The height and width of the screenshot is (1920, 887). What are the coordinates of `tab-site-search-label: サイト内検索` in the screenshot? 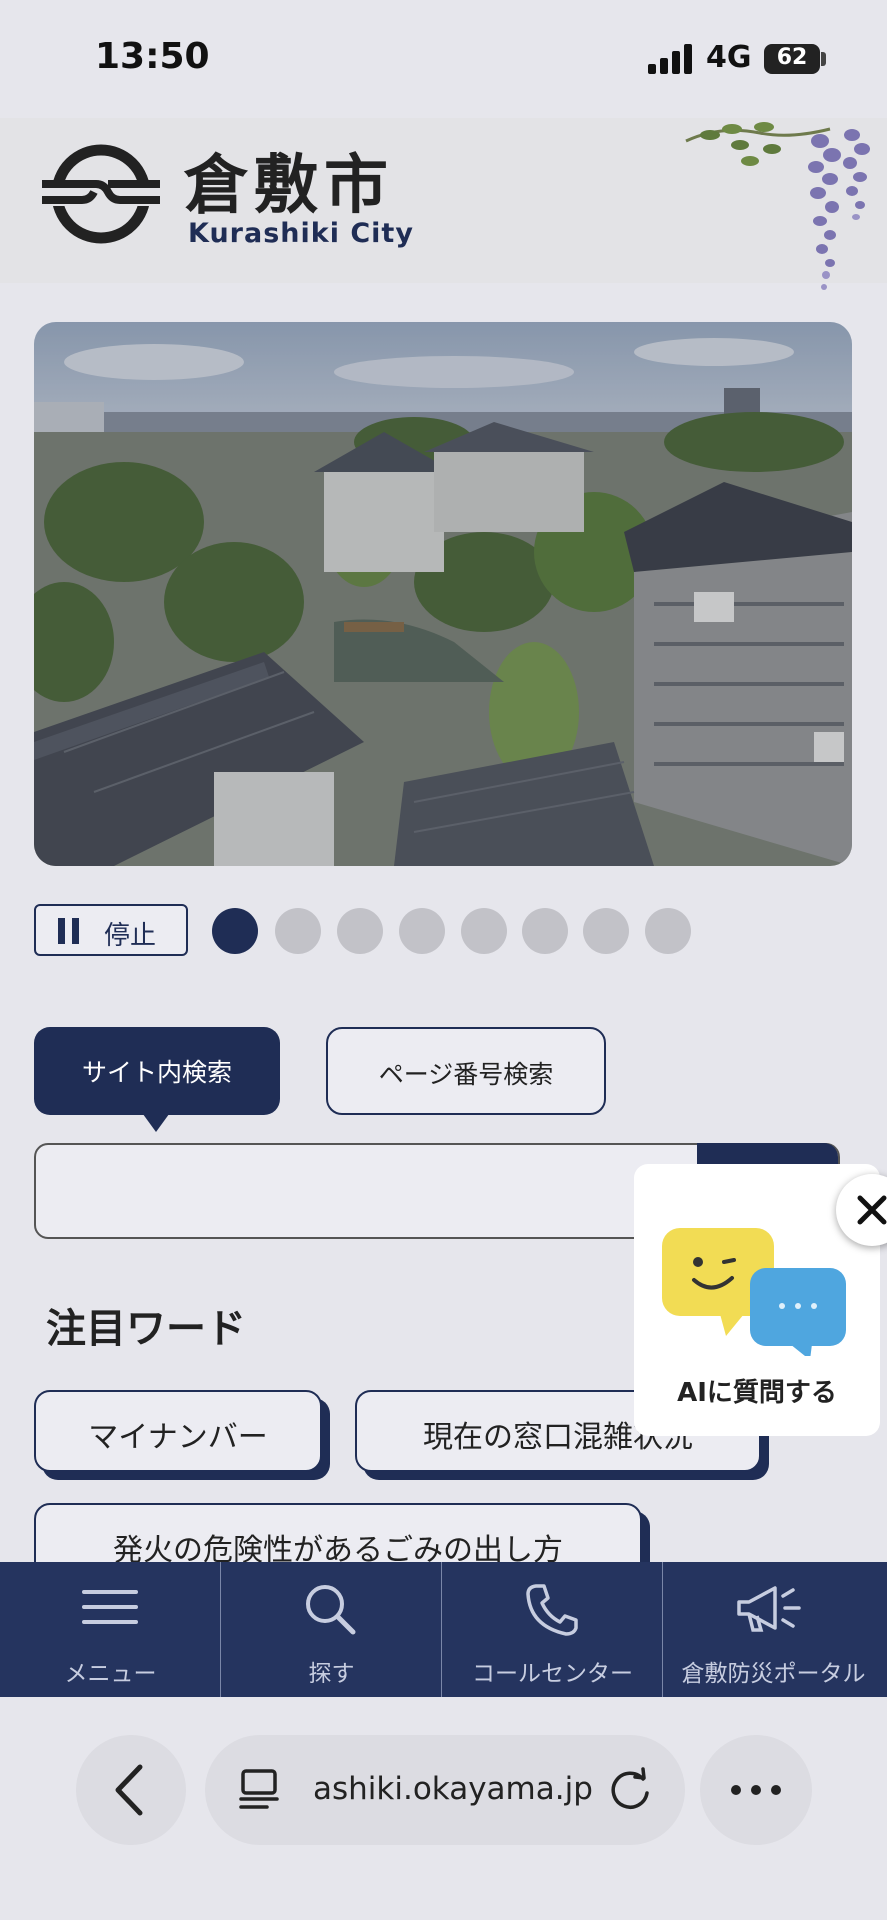 It's located at (156, 1072).